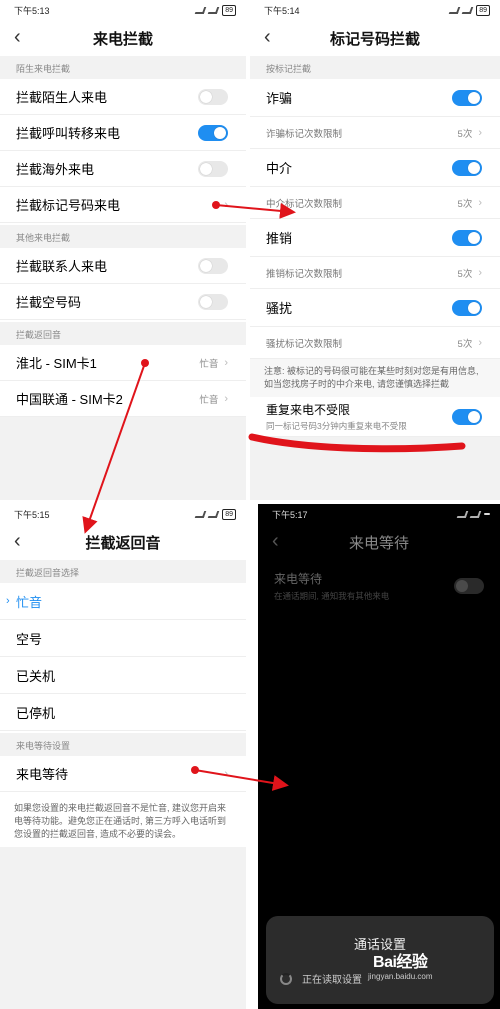 Image resolution: width=500 pixels, height=1009 pixels. I want to click on nav-bar: ‹ 拦截返回音, so click(123, 542).